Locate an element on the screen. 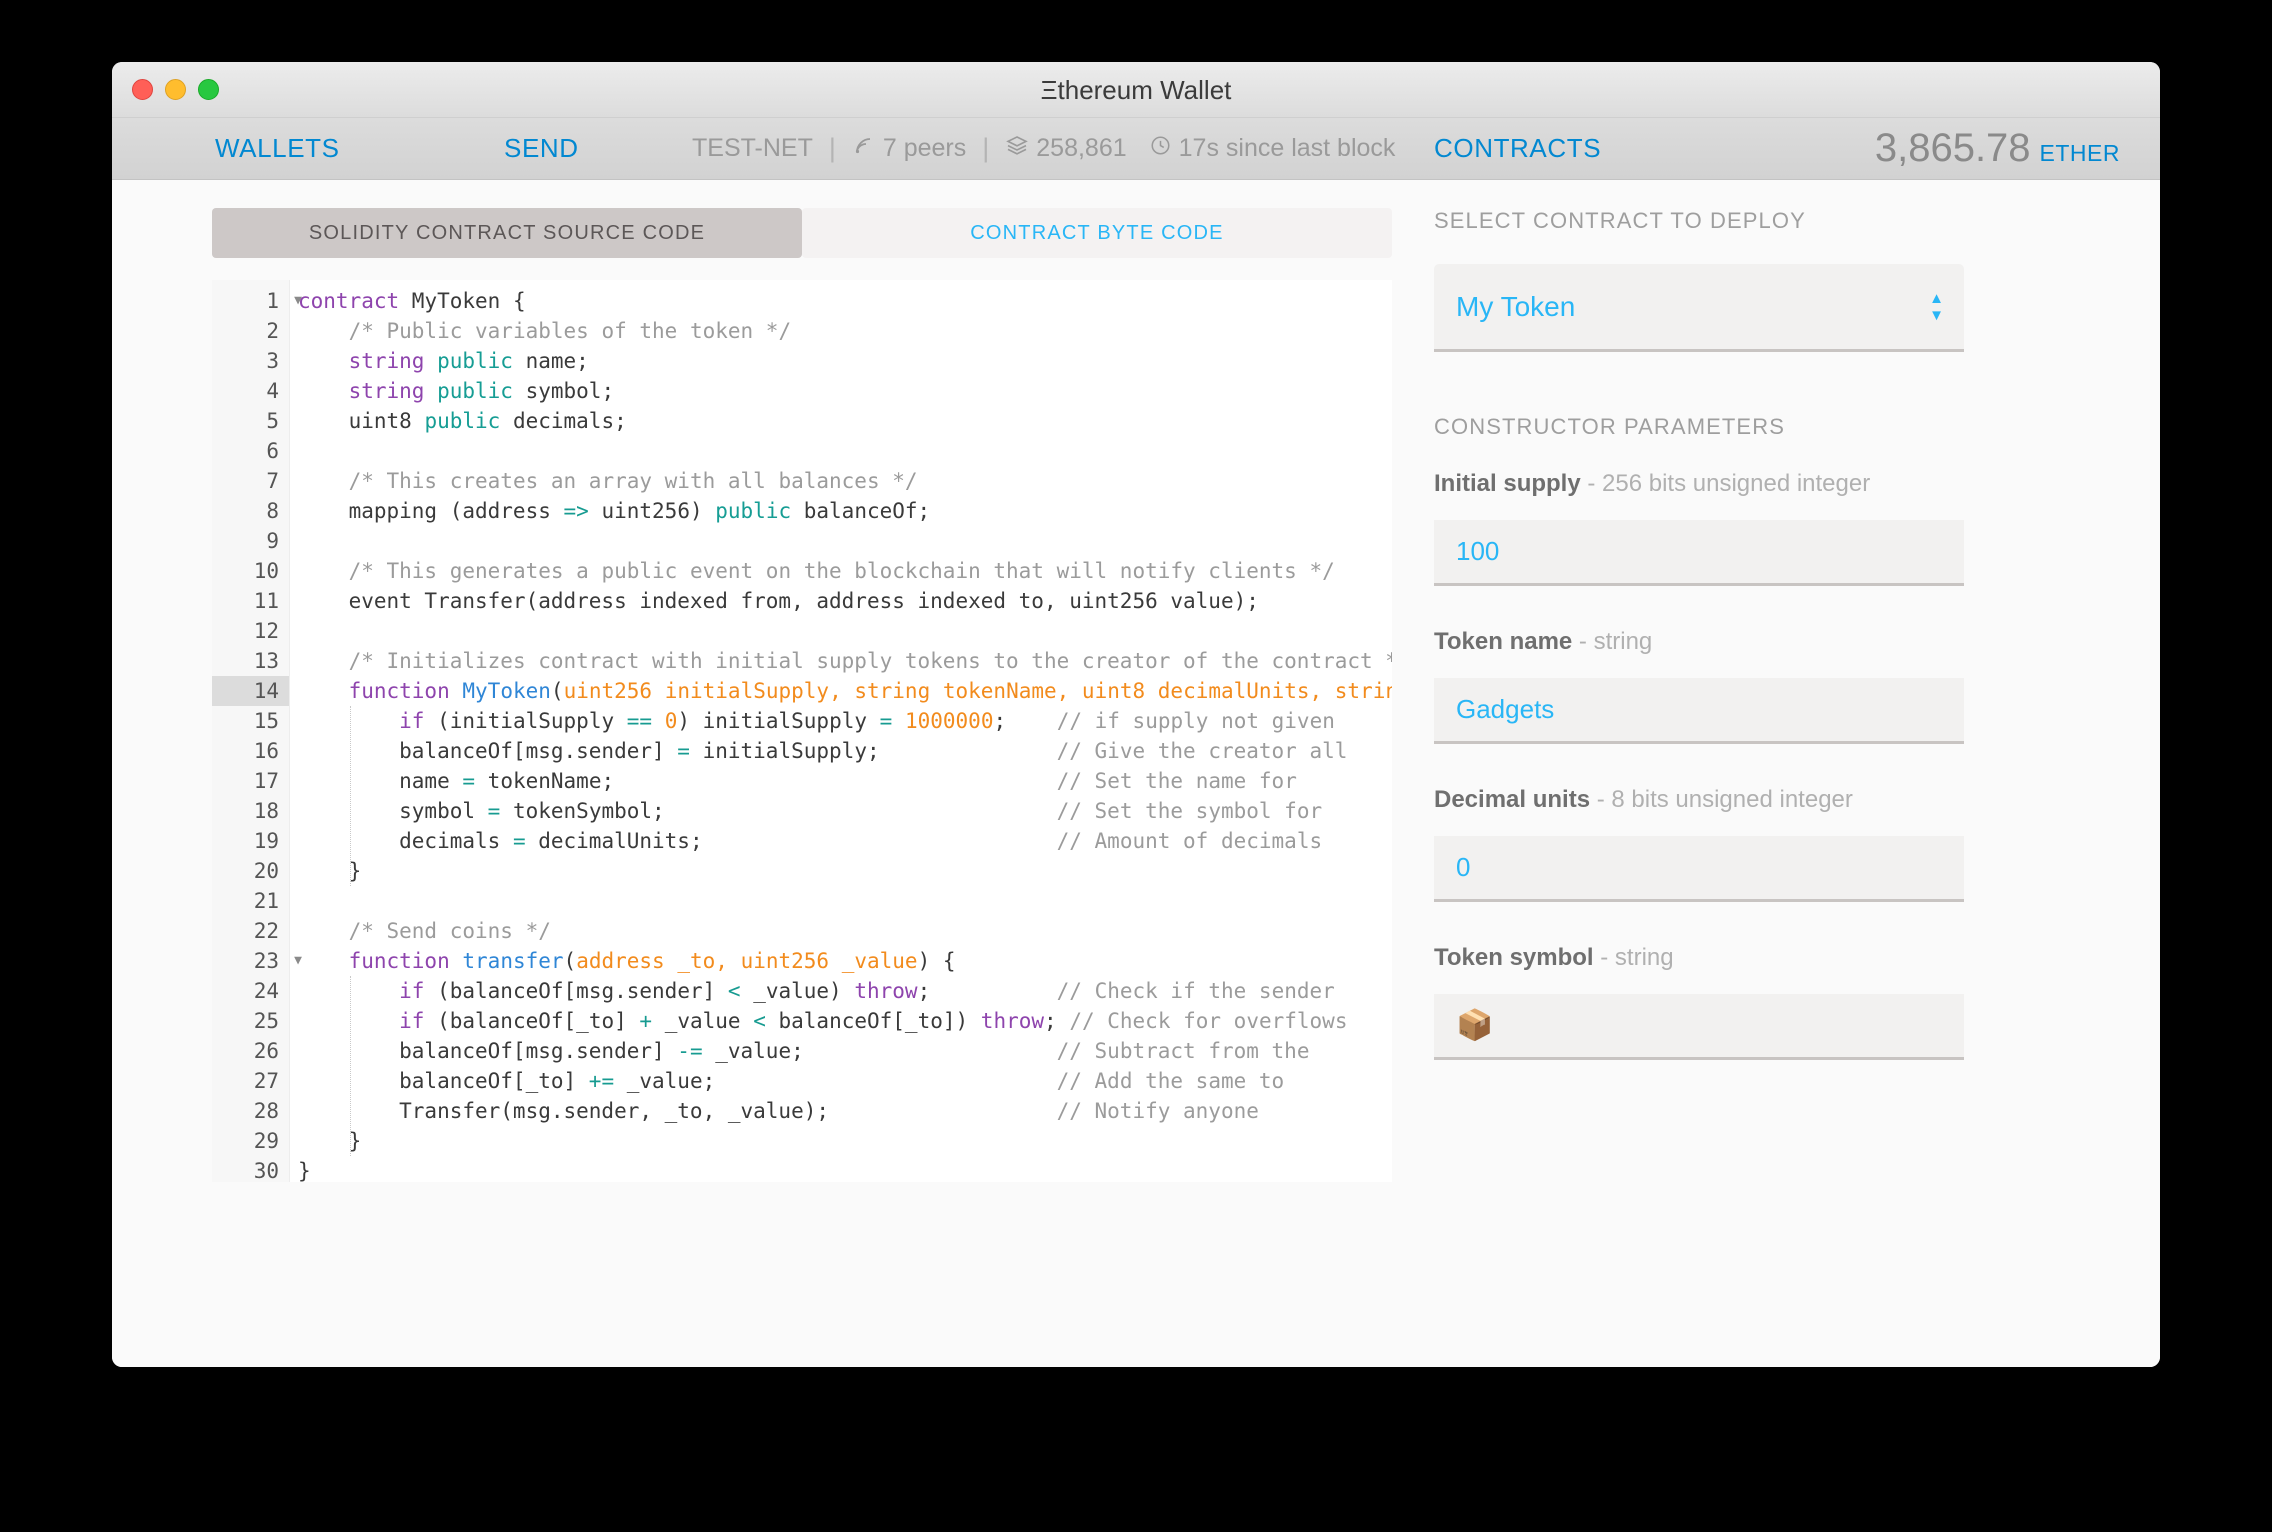 The width and height of the screenshot is (2272, 1532). field-label: Token name - string is located at coordinates (1699, 642).